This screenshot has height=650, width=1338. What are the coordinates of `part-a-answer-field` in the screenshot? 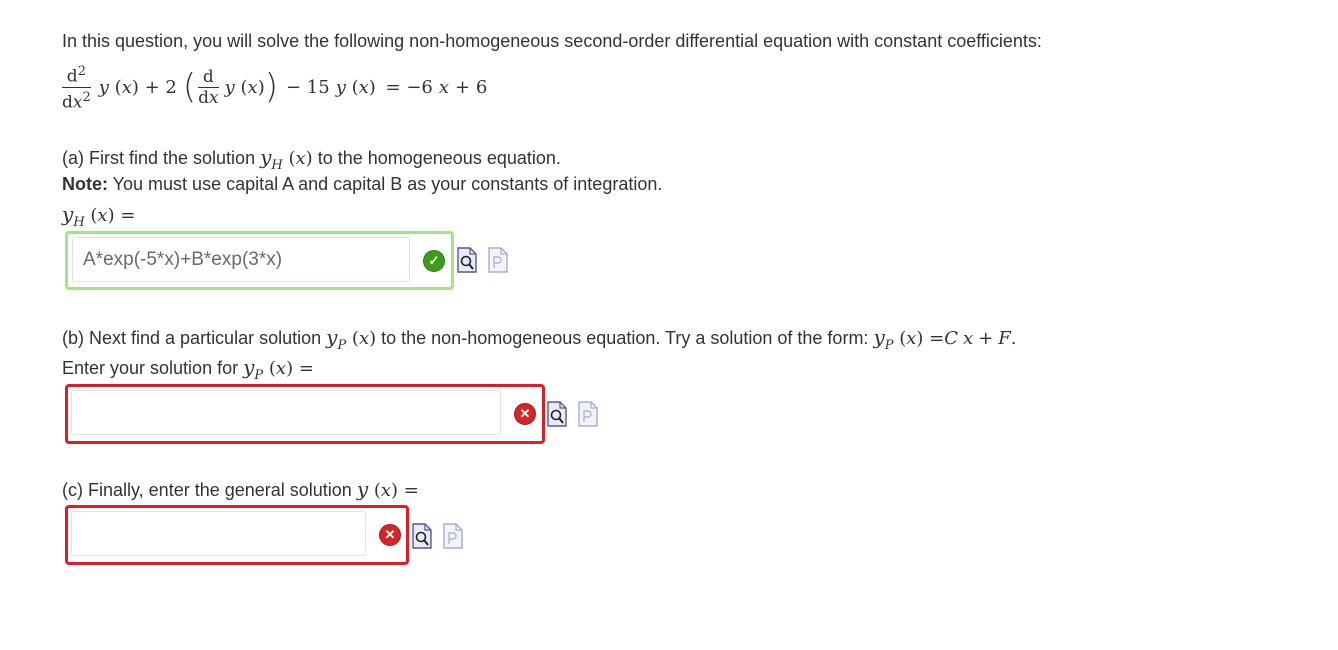 It's located at (241, 259).